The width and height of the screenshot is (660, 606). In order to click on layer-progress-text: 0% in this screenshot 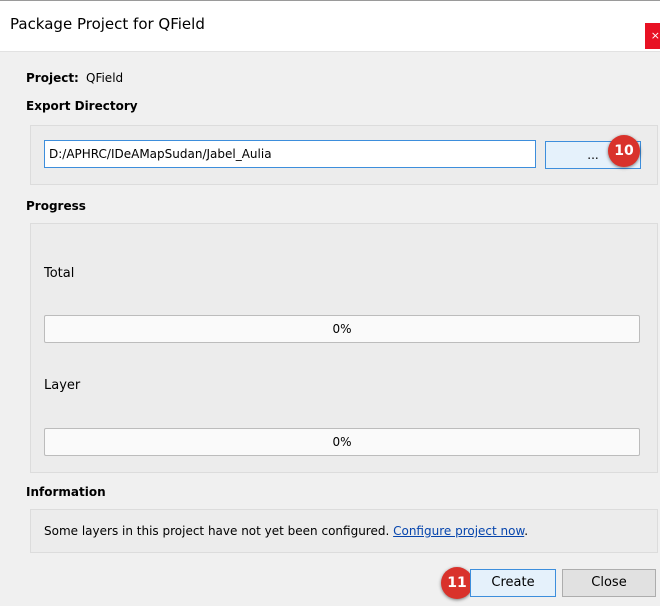, I will do `click(342, 442)`.